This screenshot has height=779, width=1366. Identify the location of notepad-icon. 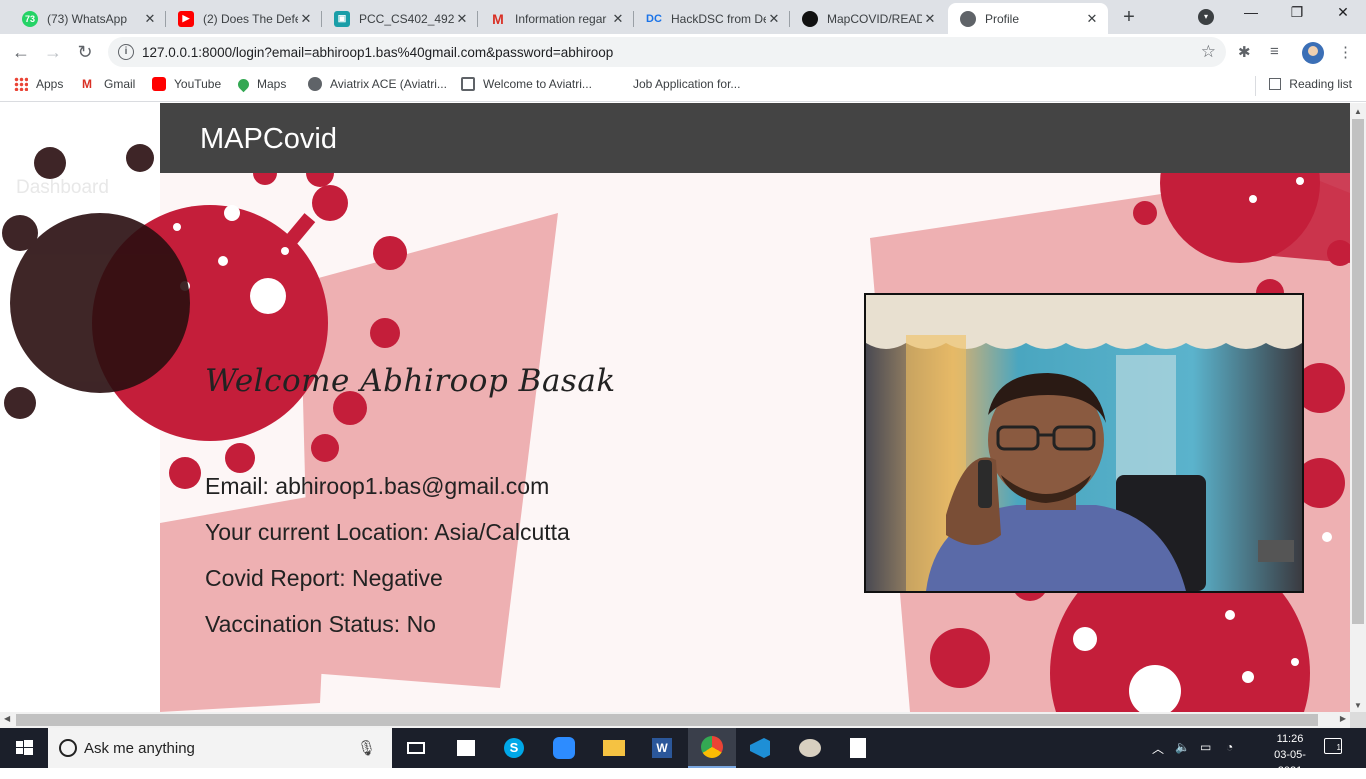
(858, 748).